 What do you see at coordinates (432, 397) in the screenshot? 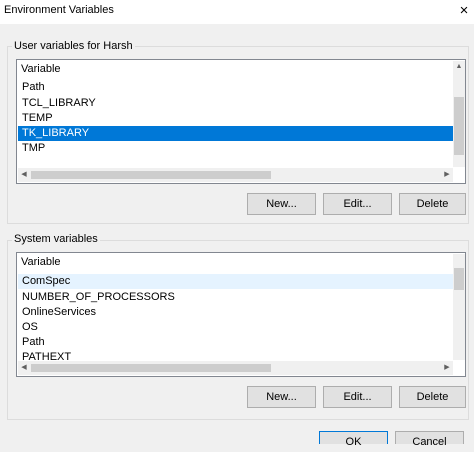
I see `system-delete-button: Delete` at bounding box center [432, 397].